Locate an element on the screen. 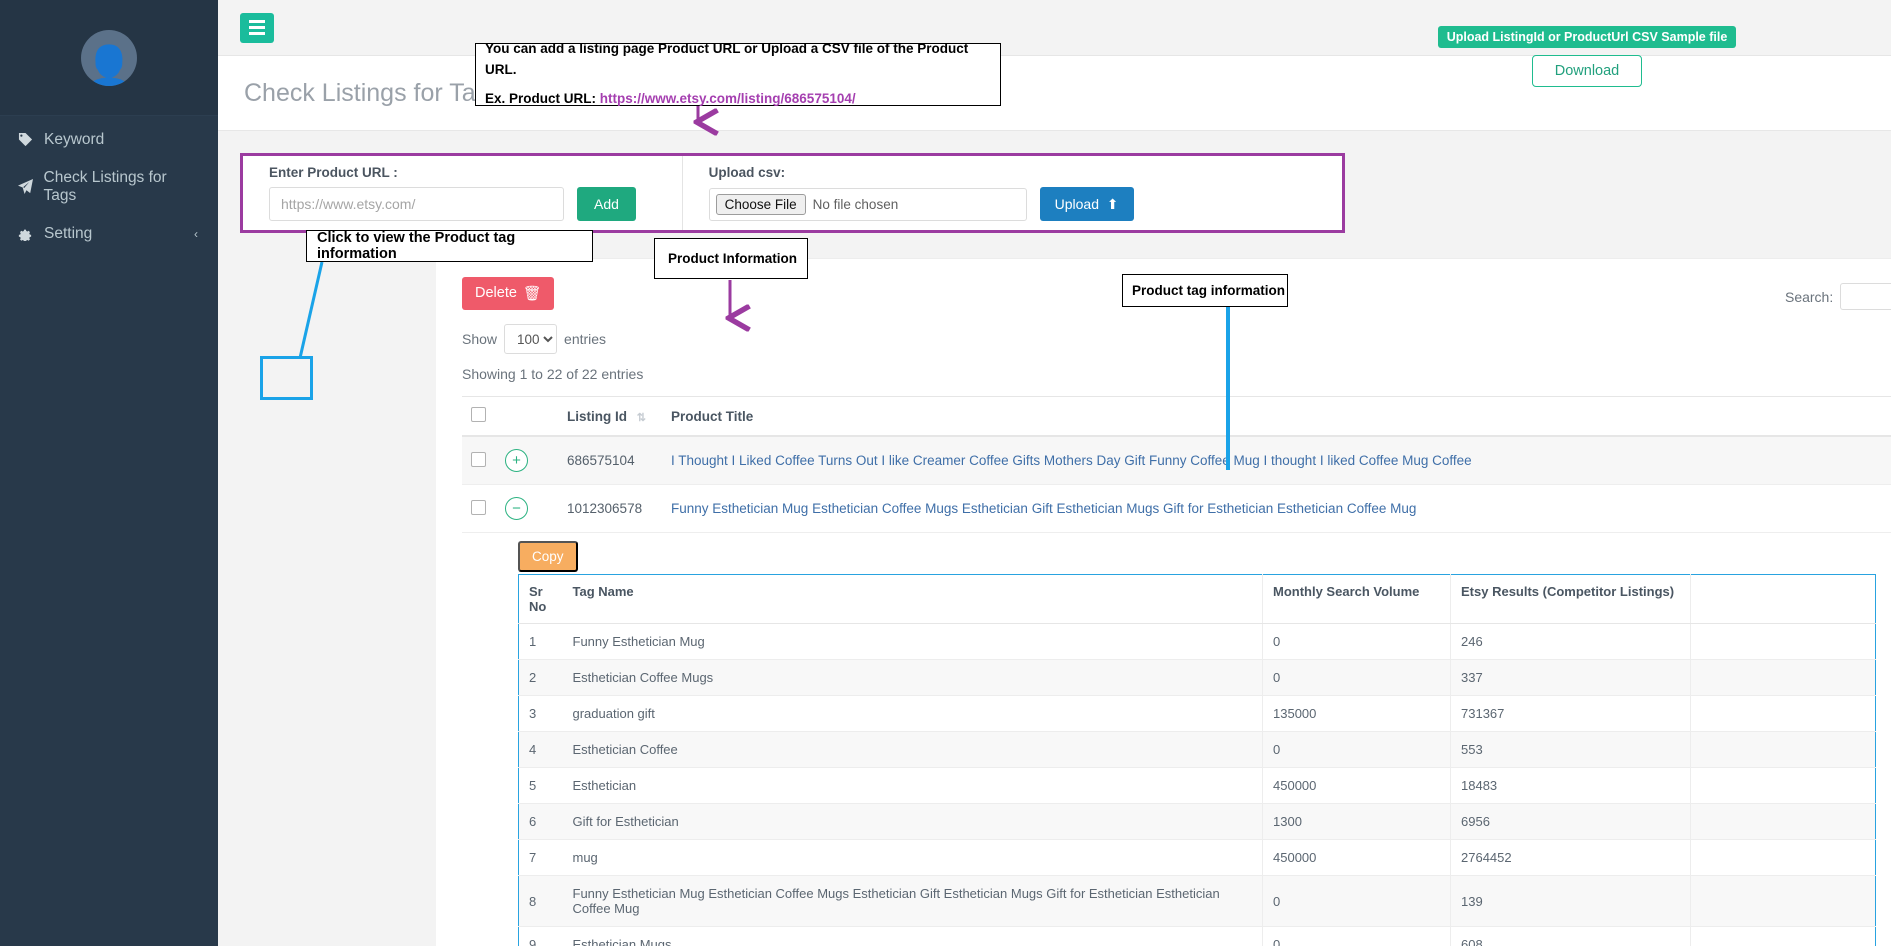 The height and width of the screenshot is (946, 1891). tag-name: mug is located at coordinates (912, 857).